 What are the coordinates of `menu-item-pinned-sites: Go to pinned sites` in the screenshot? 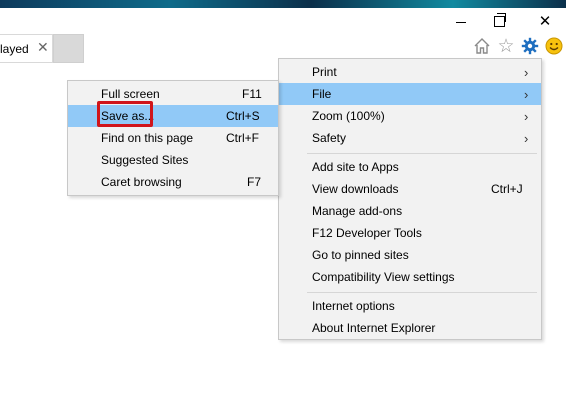 It's located at (410, 255).